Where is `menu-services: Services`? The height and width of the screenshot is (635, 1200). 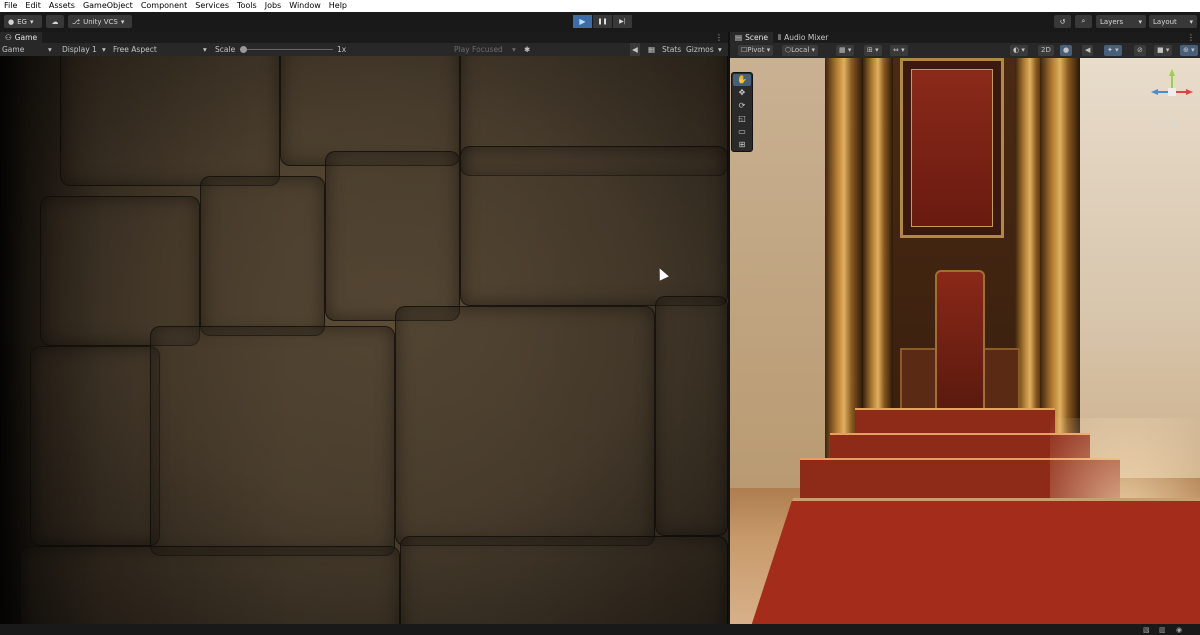
menu-services: Services is located at coordinates (212, 6).